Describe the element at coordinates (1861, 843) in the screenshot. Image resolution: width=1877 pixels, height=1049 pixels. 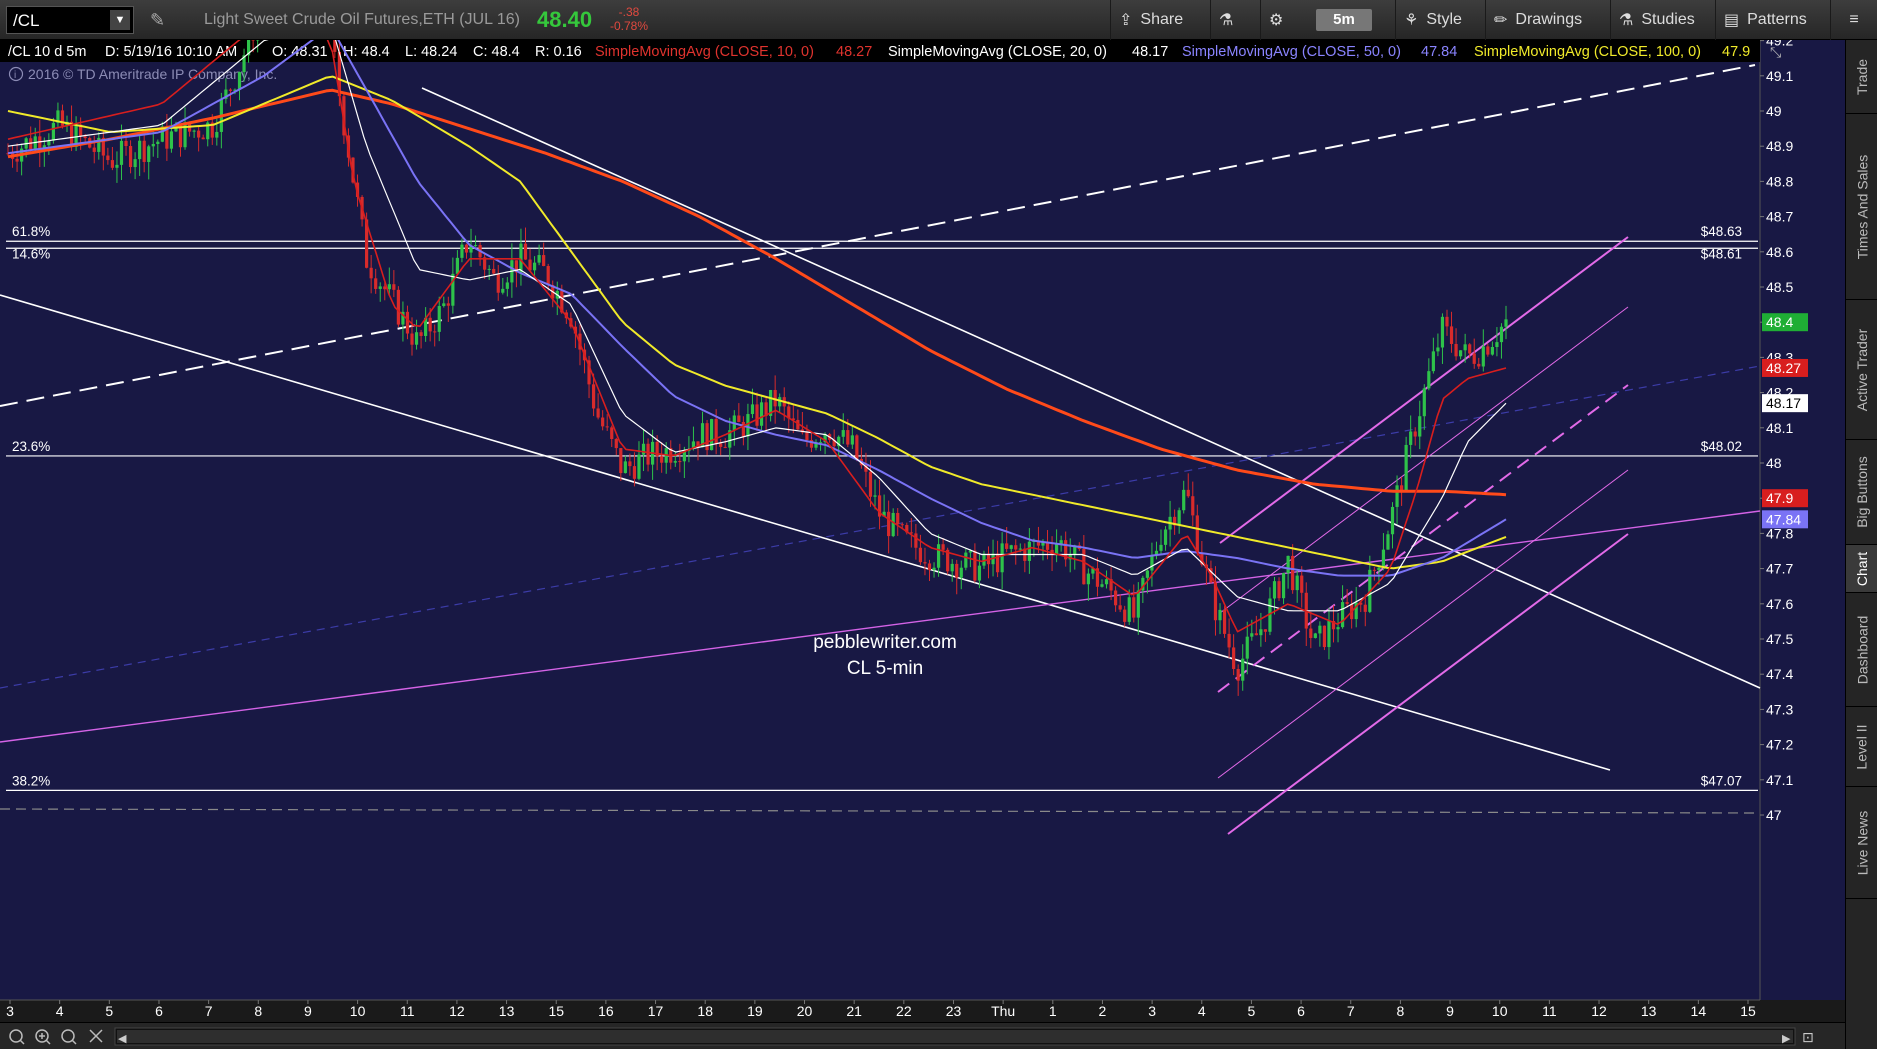
I see `tab-live-news: Live News` at that location.